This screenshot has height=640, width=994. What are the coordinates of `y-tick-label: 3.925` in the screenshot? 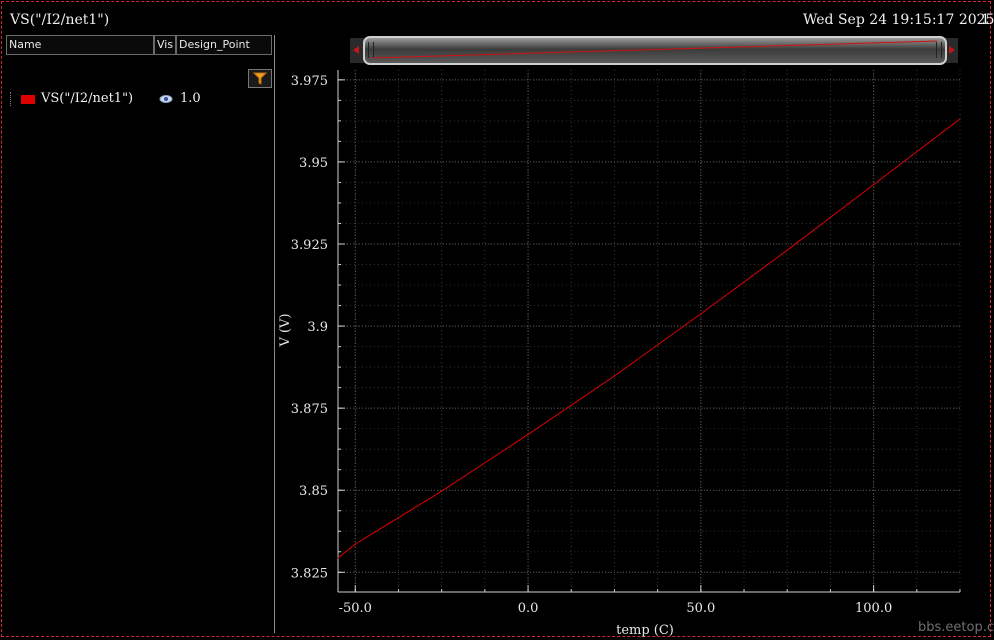 It's located at (309, 245).